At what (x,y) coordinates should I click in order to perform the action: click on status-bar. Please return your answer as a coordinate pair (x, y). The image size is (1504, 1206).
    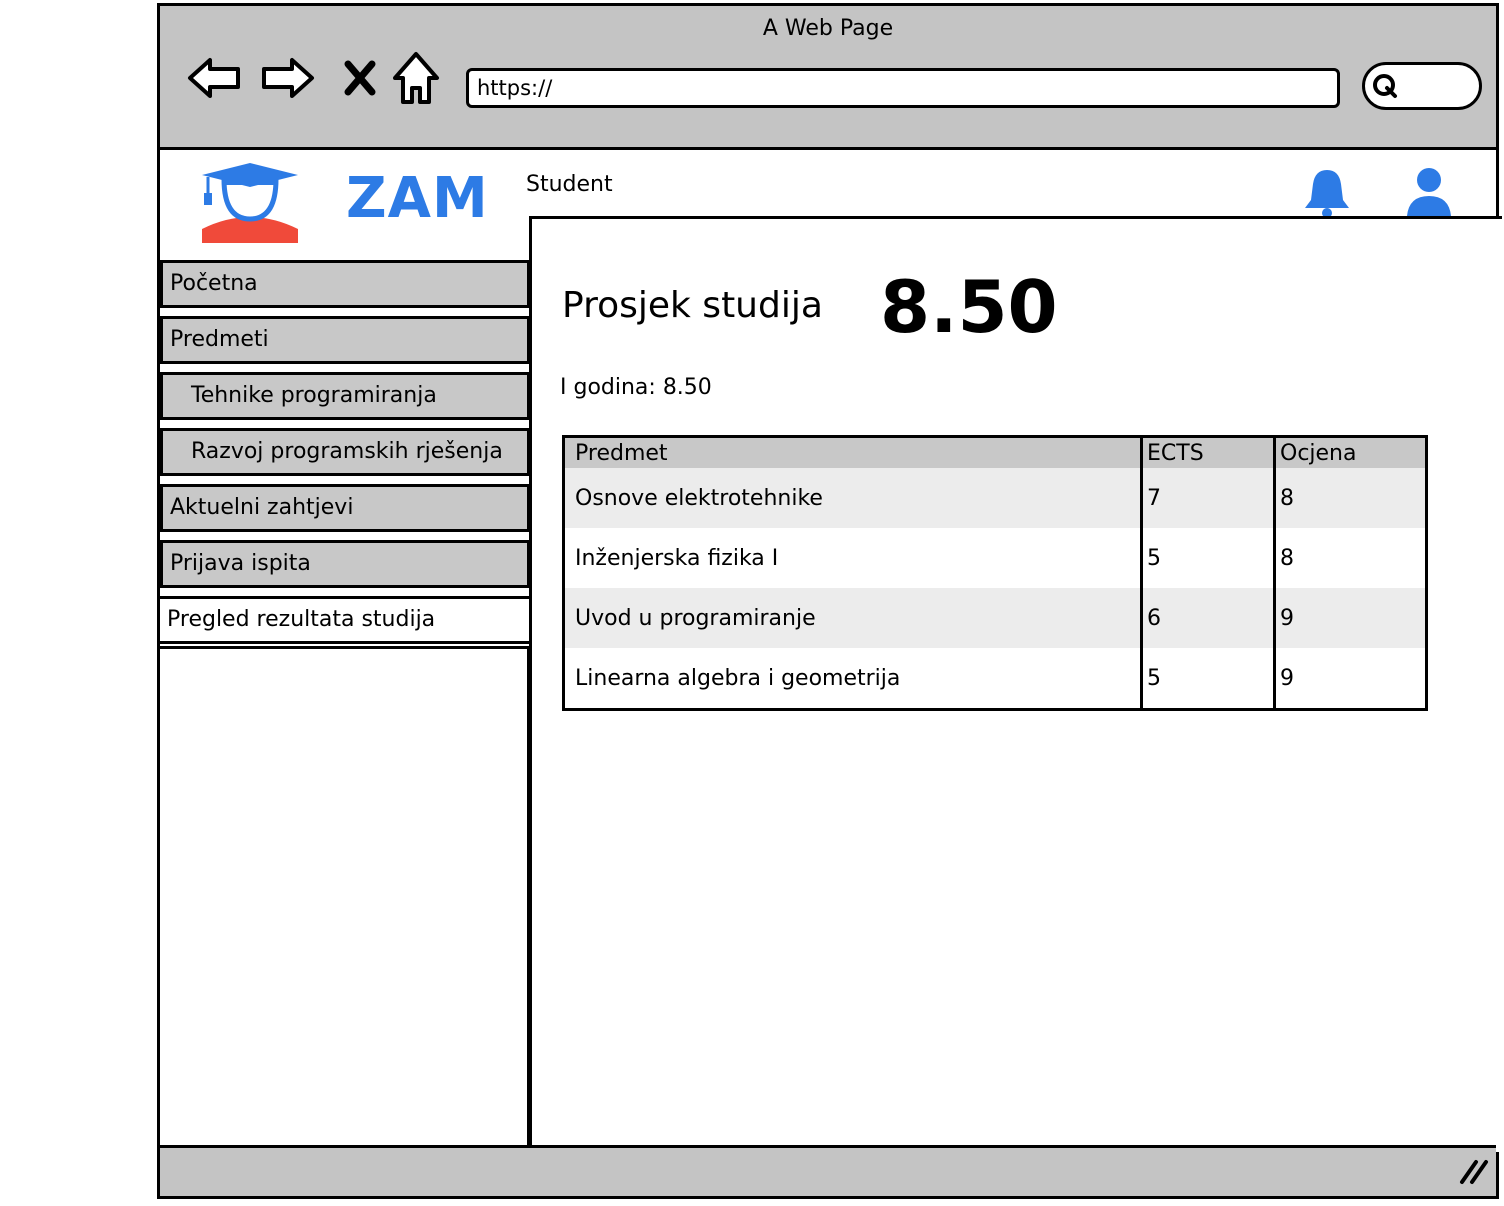
    Looking at the image, I should click on (828, 1170).